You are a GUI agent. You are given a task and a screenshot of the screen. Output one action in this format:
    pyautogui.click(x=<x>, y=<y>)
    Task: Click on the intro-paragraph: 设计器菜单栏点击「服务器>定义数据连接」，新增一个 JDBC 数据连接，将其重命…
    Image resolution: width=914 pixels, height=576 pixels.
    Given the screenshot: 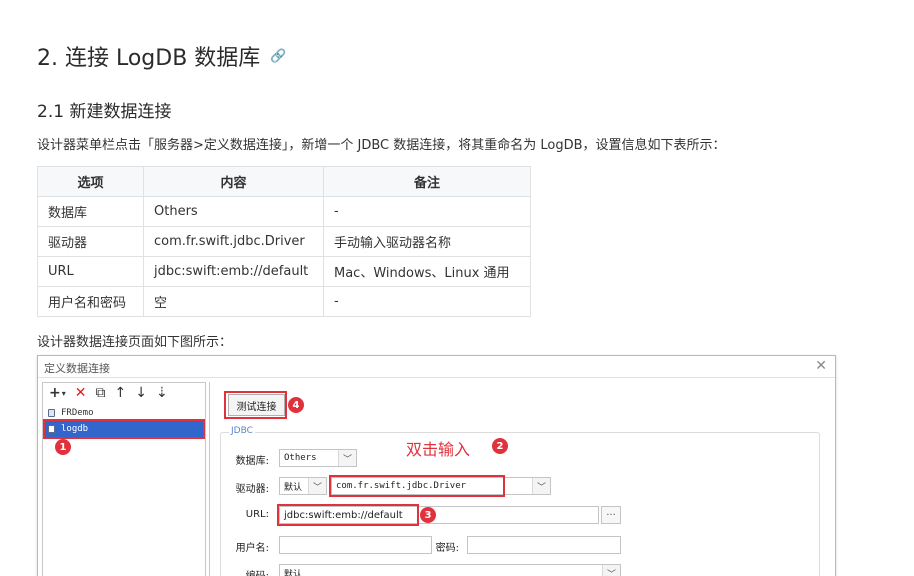 What is the action you would take?
    pyautogui.click(x=381, y=145)
    